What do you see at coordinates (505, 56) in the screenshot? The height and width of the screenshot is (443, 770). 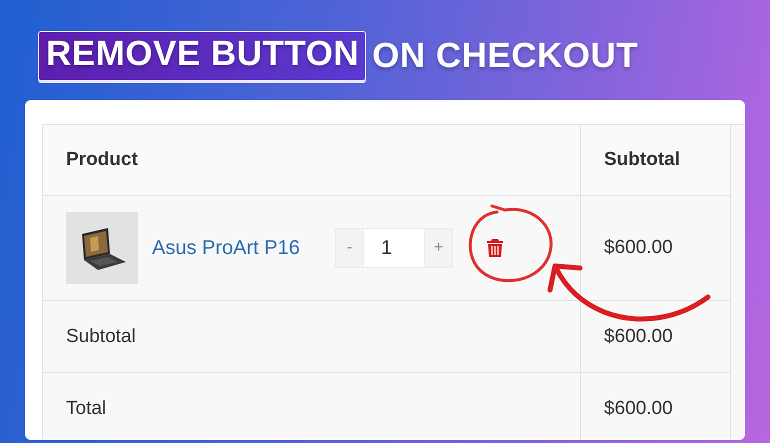 I see `title: ON CHECKOUT` at bounding box center [505, 56].